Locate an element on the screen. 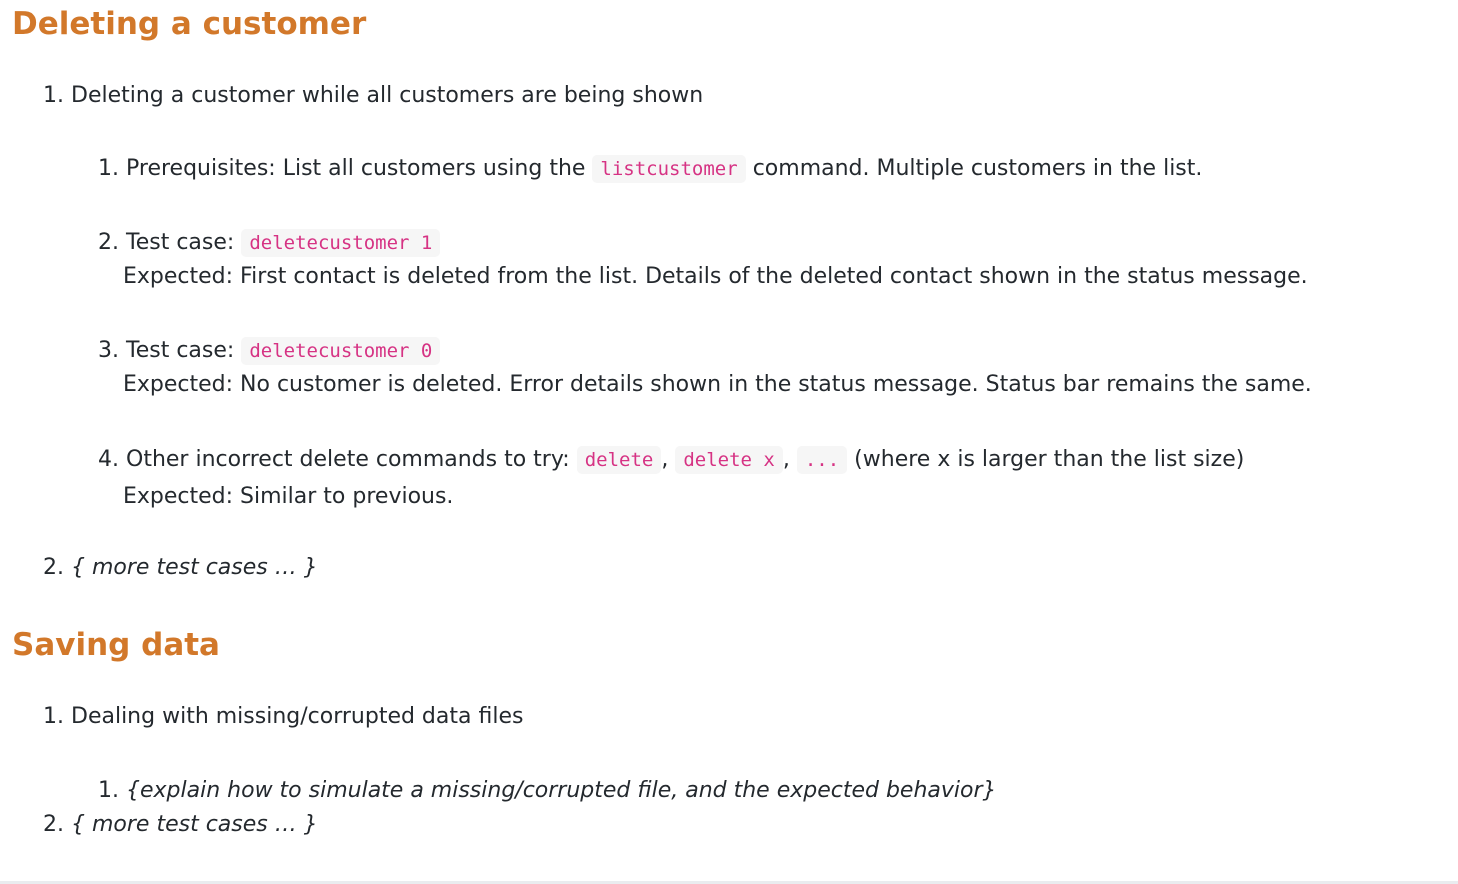  code-deletecustomer-1: deletecustomer 1 is located at coordinates (341, 243).